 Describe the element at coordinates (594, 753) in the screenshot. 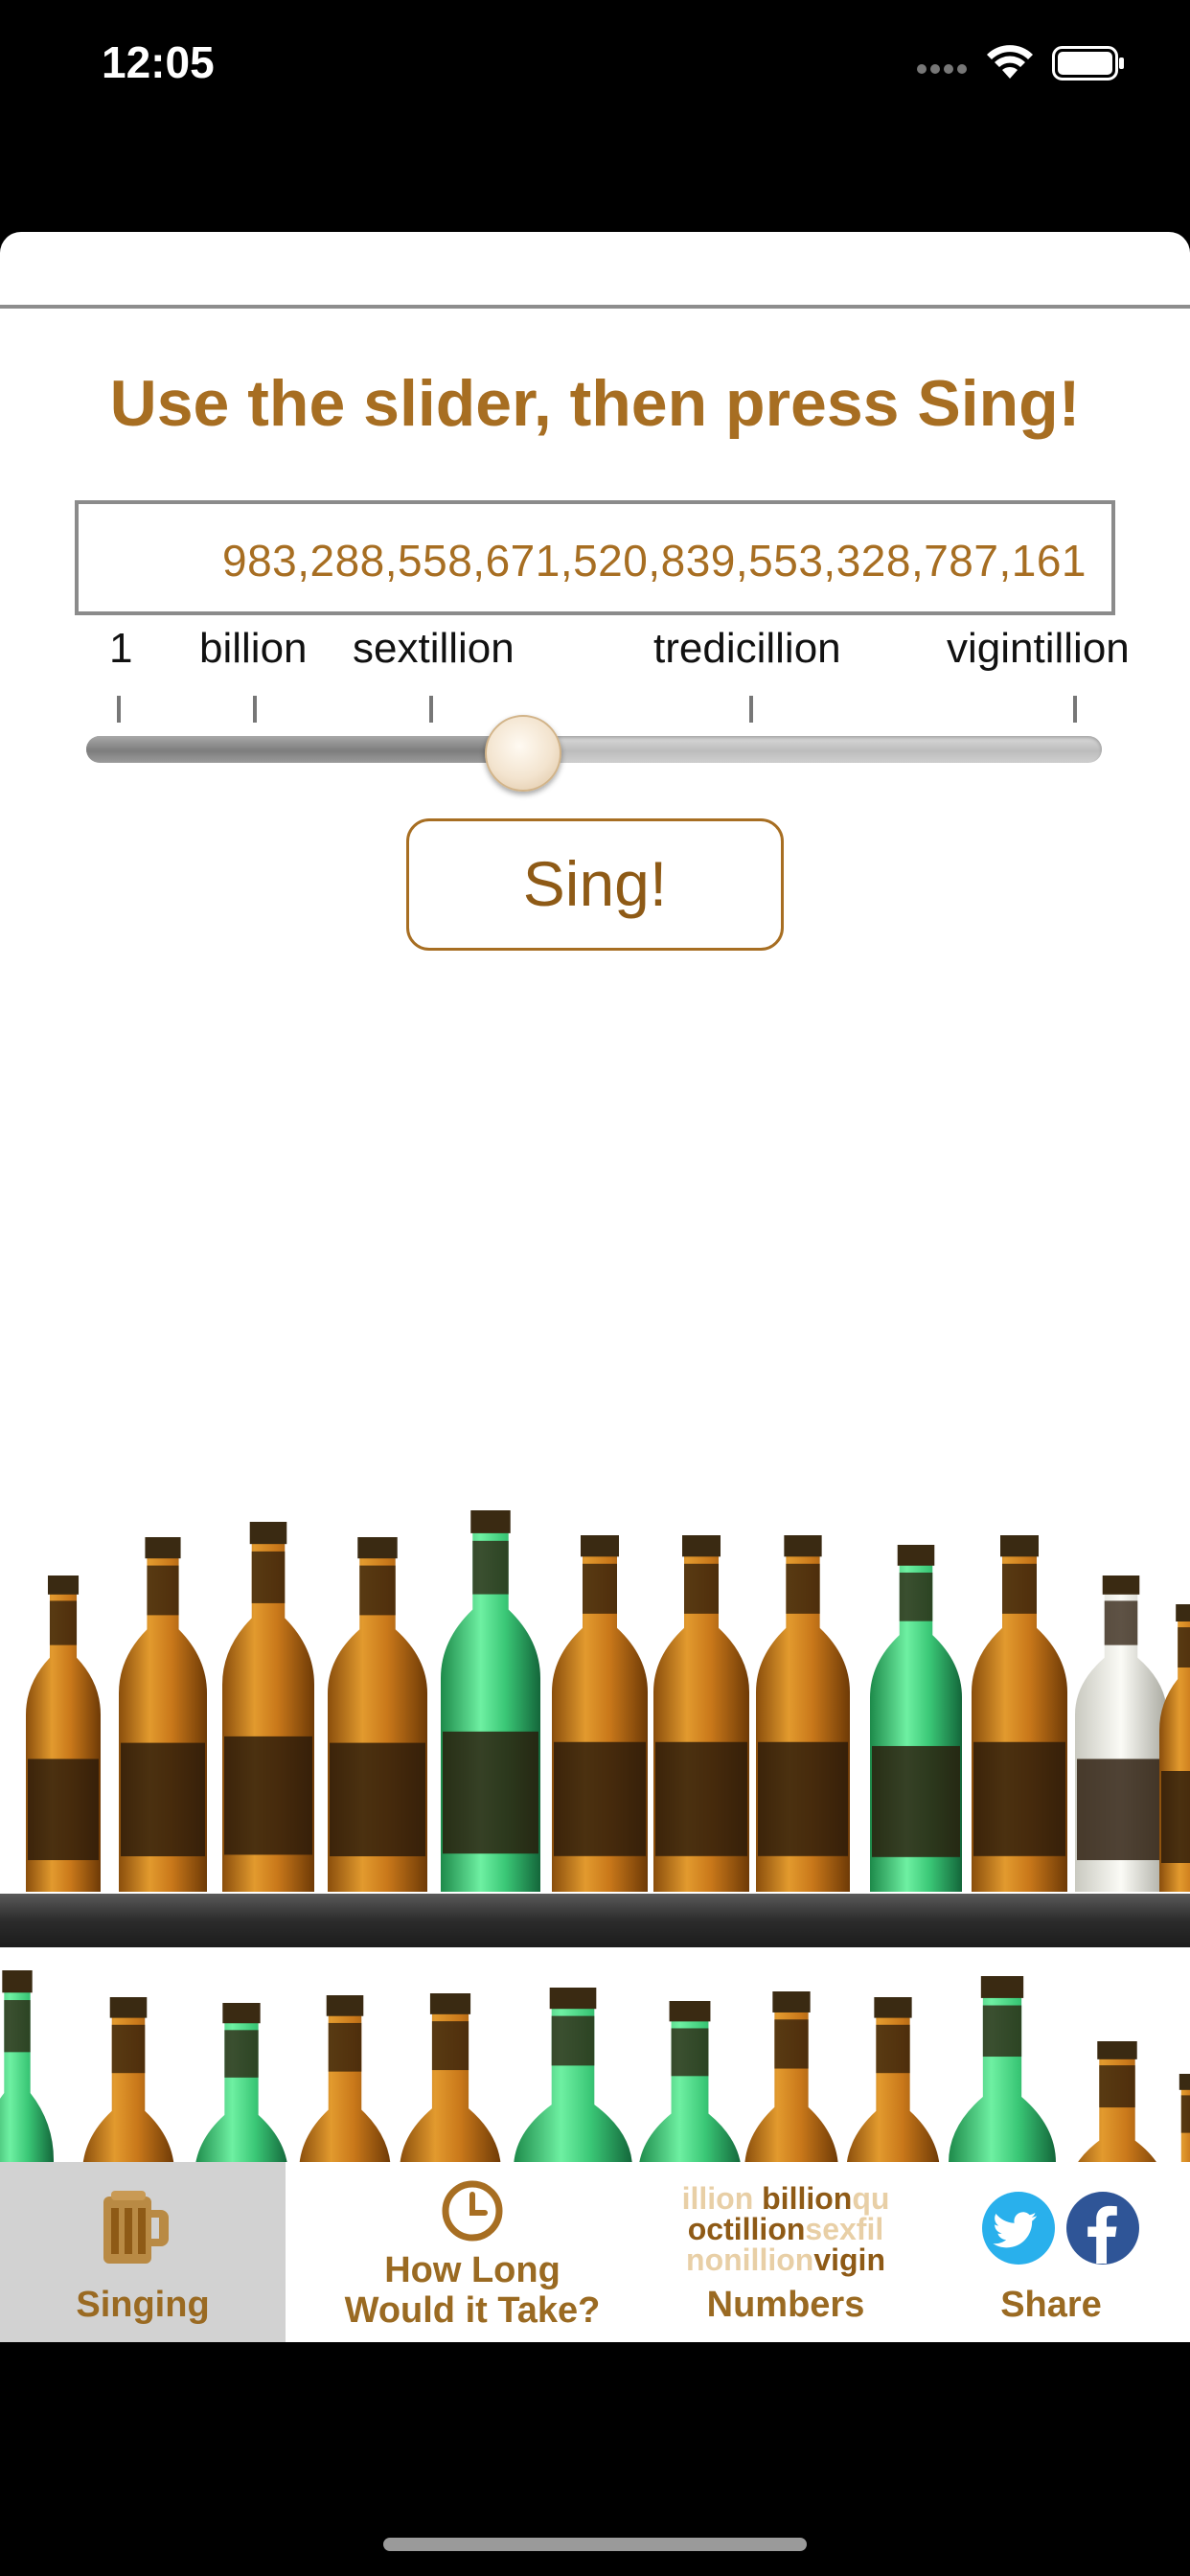

I see `magnitude-slider` at that location.